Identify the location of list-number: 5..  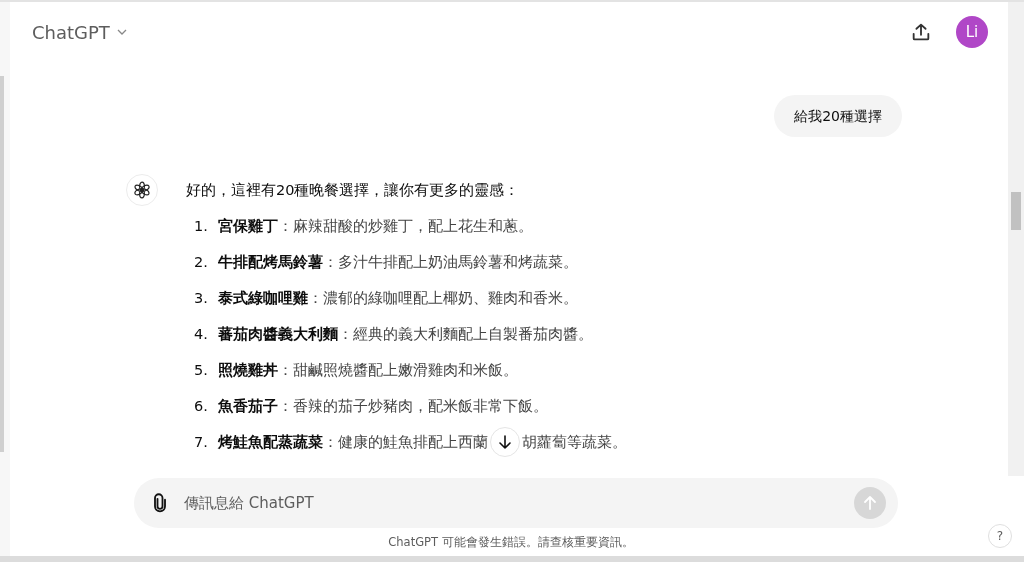
(201, 370).